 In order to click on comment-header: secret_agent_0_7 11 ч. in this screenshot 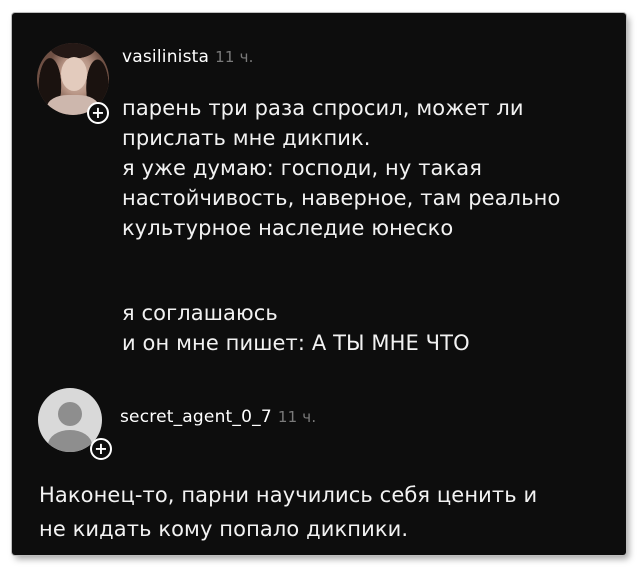, I will do `click(218, 417)`.